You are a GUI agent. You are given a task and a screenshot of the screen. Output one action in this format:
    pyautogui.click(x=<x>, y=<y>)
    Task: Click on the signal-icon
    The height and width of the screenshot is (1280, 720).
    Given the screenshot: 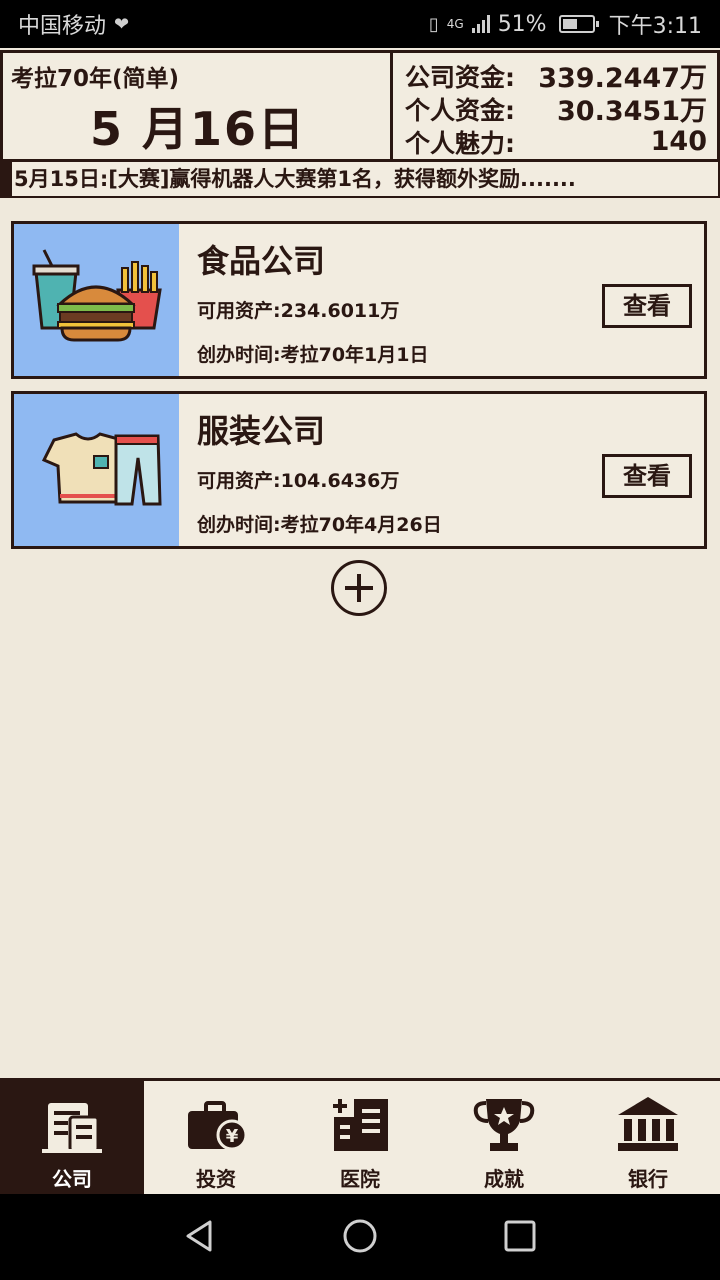 What is the action you would take?
    pyautogui.click(x=480, y=24)
    